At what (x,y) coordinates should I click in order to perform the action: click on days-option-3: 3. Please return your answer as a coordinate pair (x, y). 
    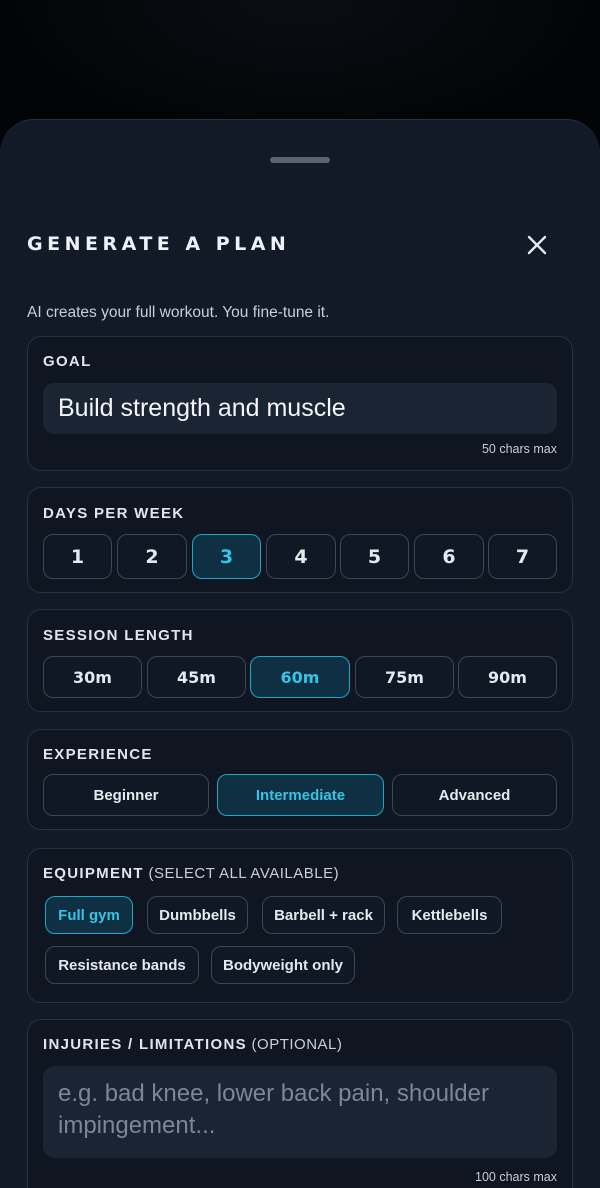
    Looking at the image, I should click on (226, 556).